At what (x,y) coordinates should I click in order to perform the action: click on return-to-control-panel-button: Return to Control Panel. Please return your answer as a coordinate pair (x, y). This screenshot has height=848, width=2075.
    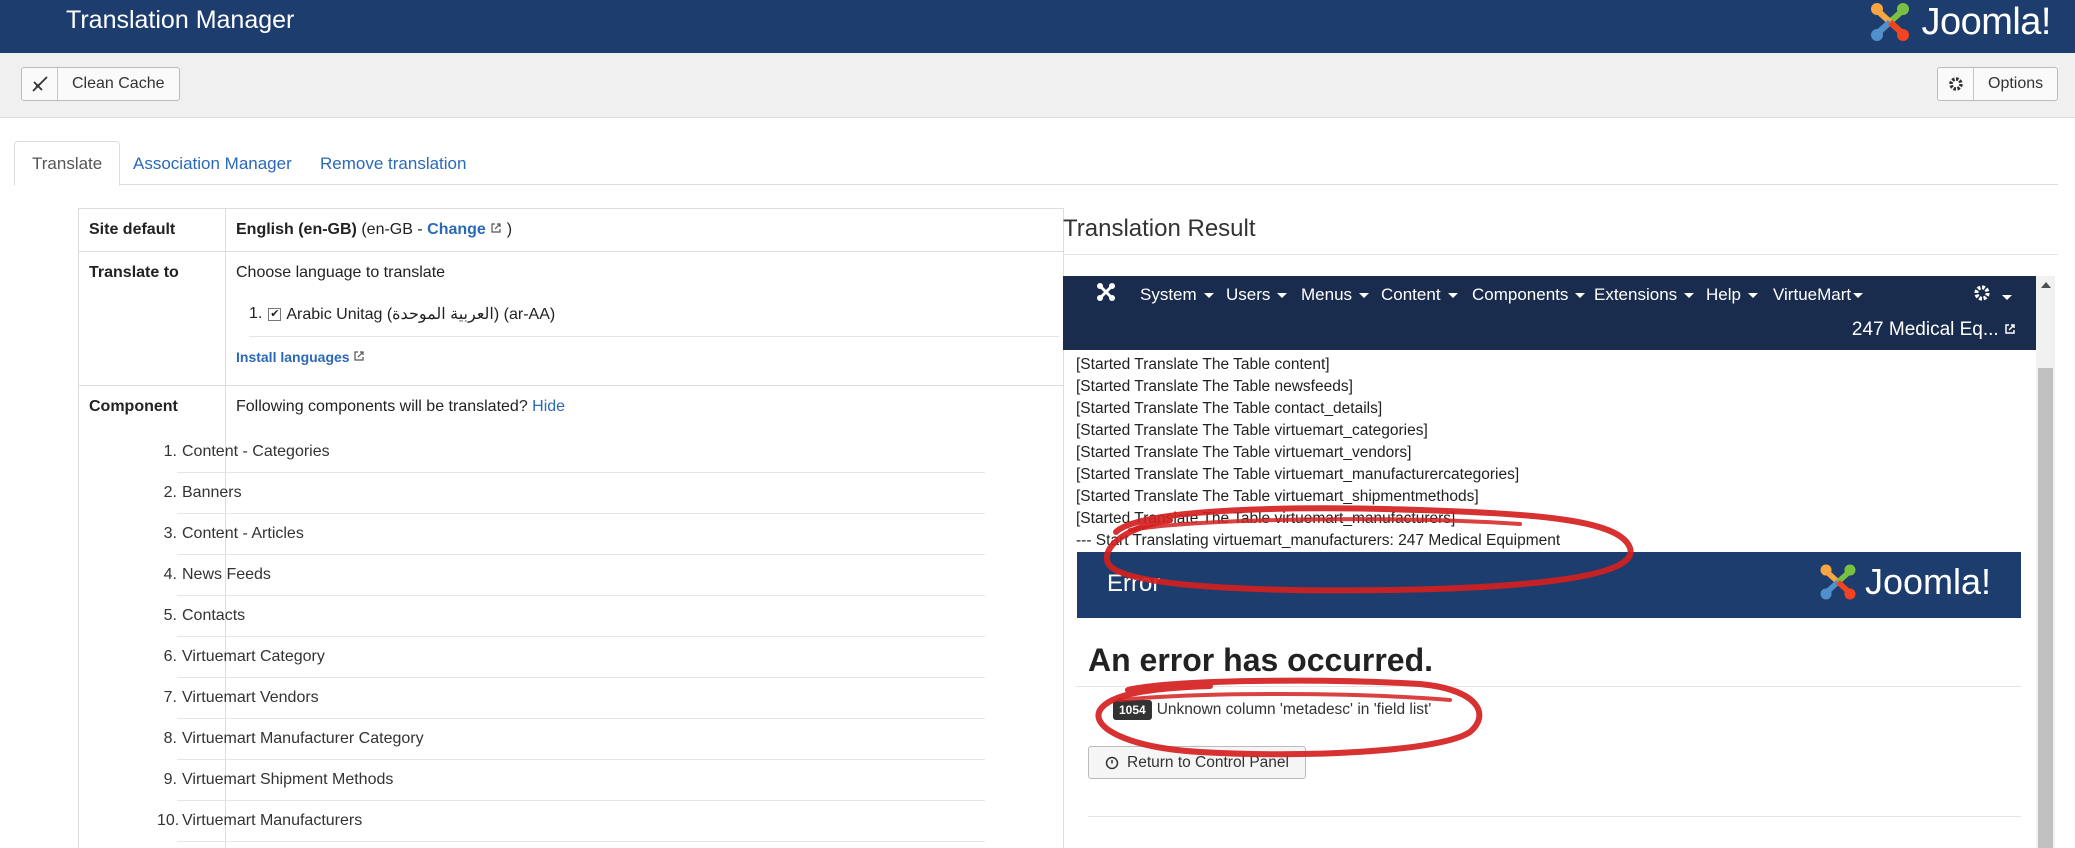
    Looking at the image, I should click on (1197, 762).